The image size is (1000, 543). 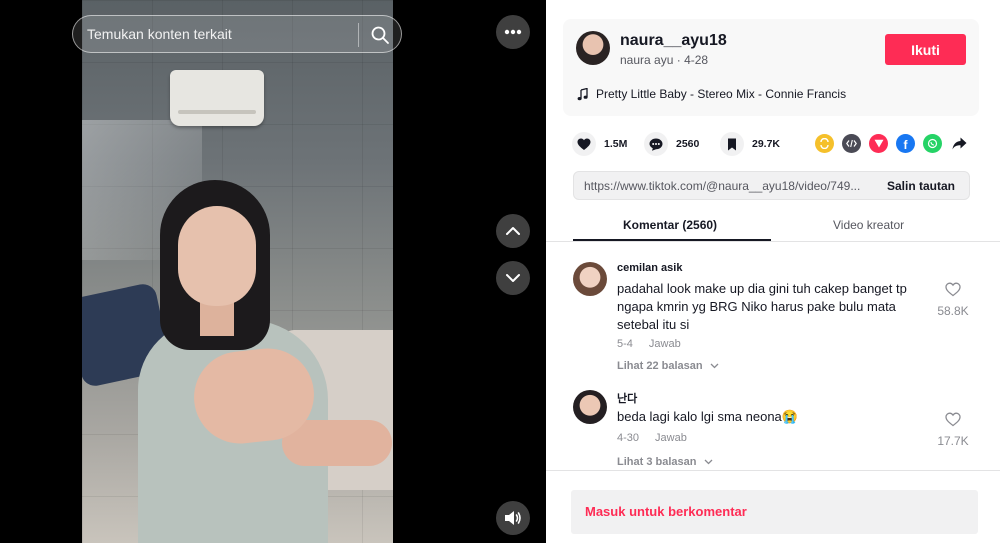 What do you see at coordinates (628, 438) in the screenshot?
I see `comment-date: 4-30` at bounding box center [628, 438].